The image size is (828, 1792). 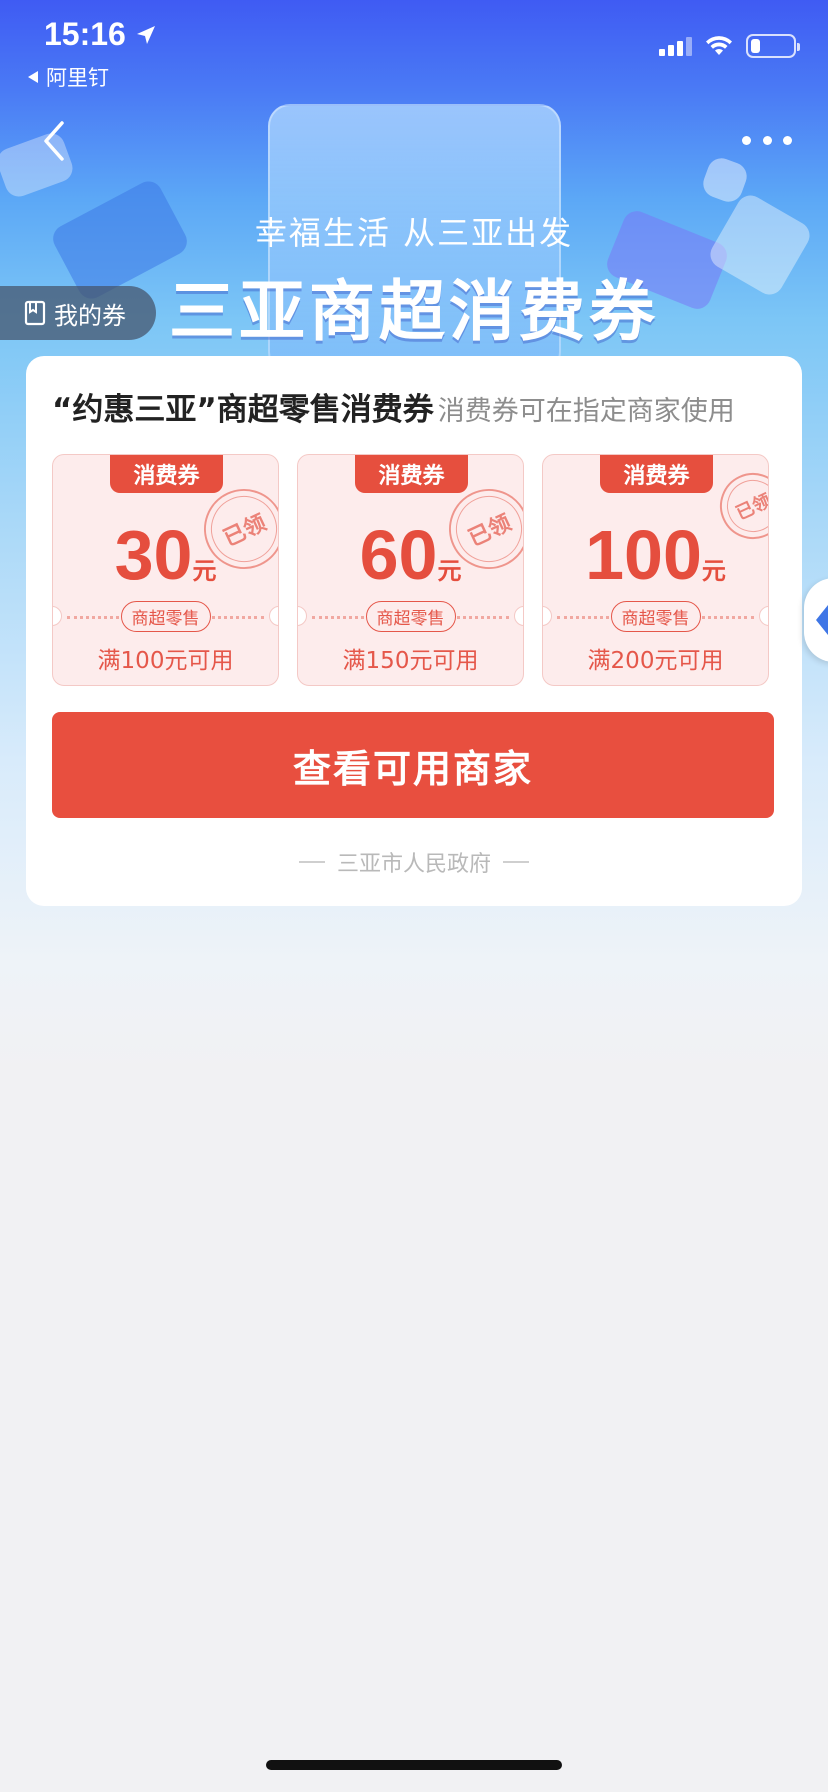 What do you see at coordinates (165, 661) in the screenshot?
I see `coupon-condition: 满100元可用` at bounding box center [165, 661].